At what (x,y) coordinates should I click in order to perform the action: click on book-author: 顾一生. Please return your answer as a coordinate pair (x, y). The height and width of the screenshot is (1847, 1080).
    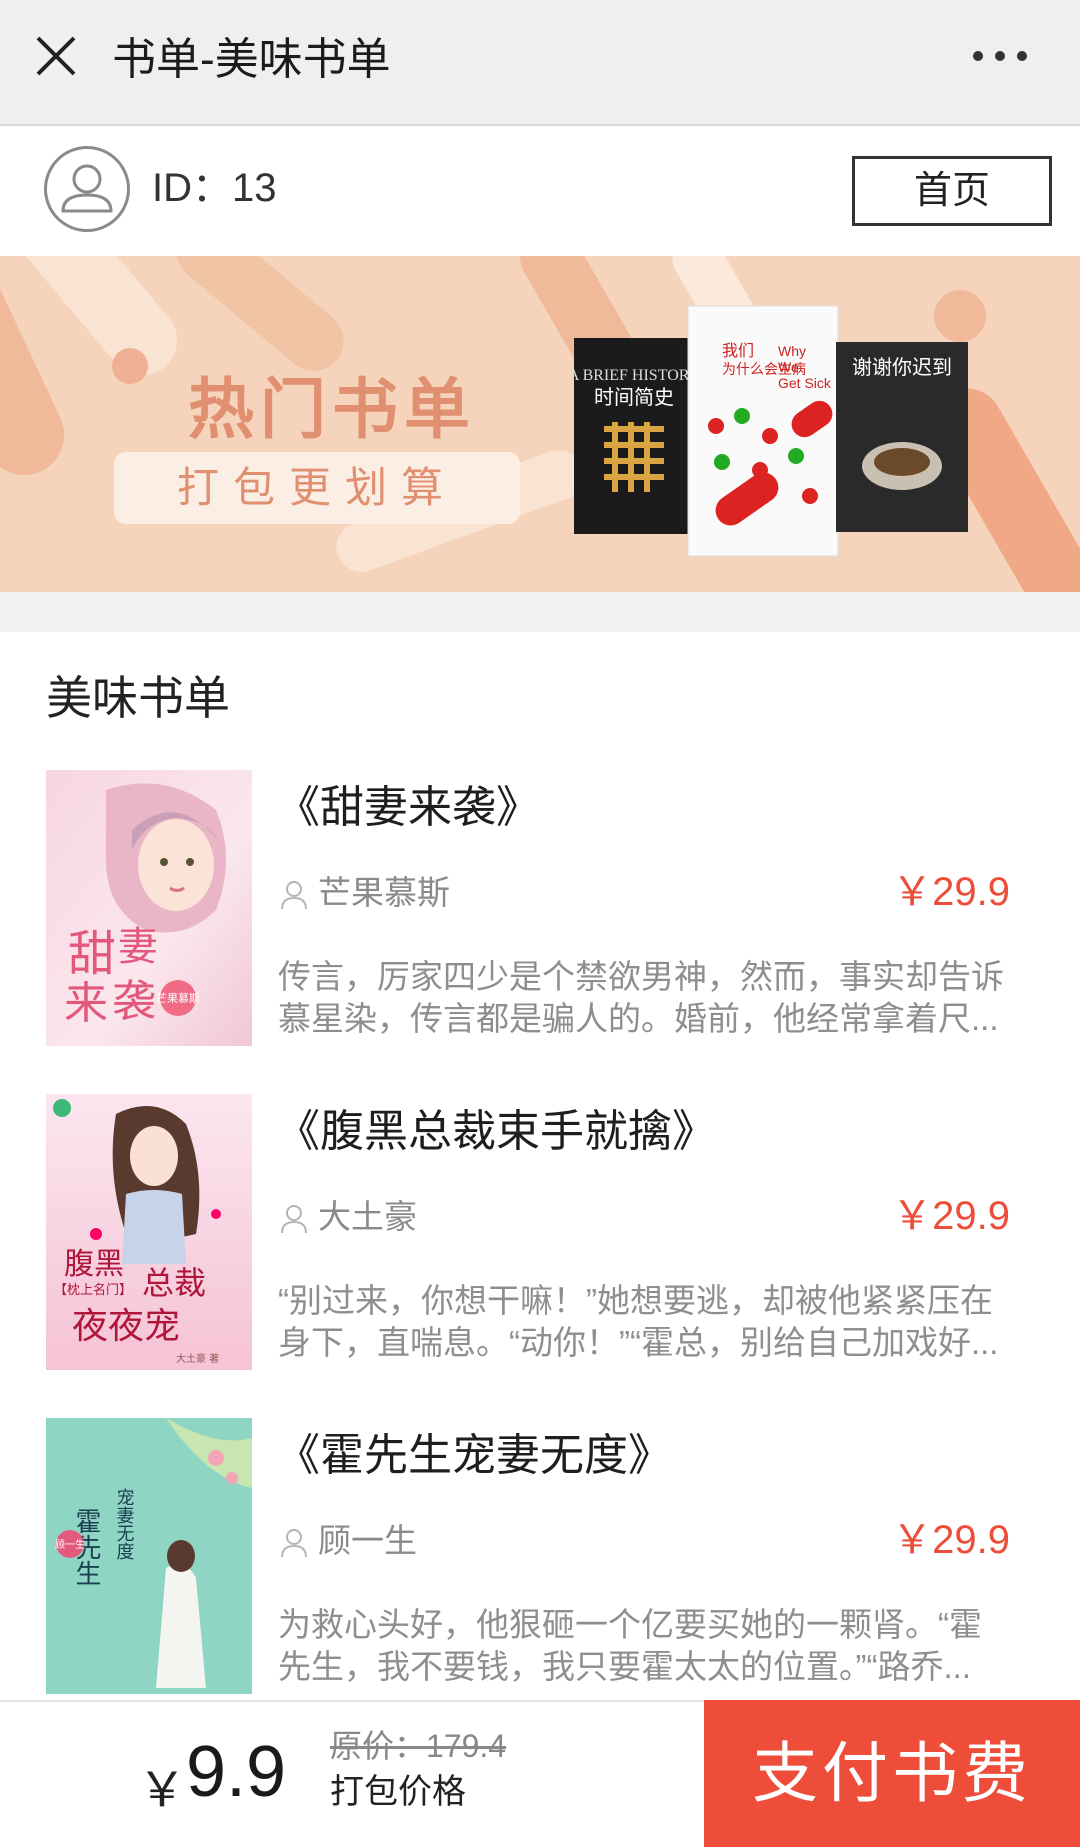
    Looking at the image, I should click on (367, 1540).